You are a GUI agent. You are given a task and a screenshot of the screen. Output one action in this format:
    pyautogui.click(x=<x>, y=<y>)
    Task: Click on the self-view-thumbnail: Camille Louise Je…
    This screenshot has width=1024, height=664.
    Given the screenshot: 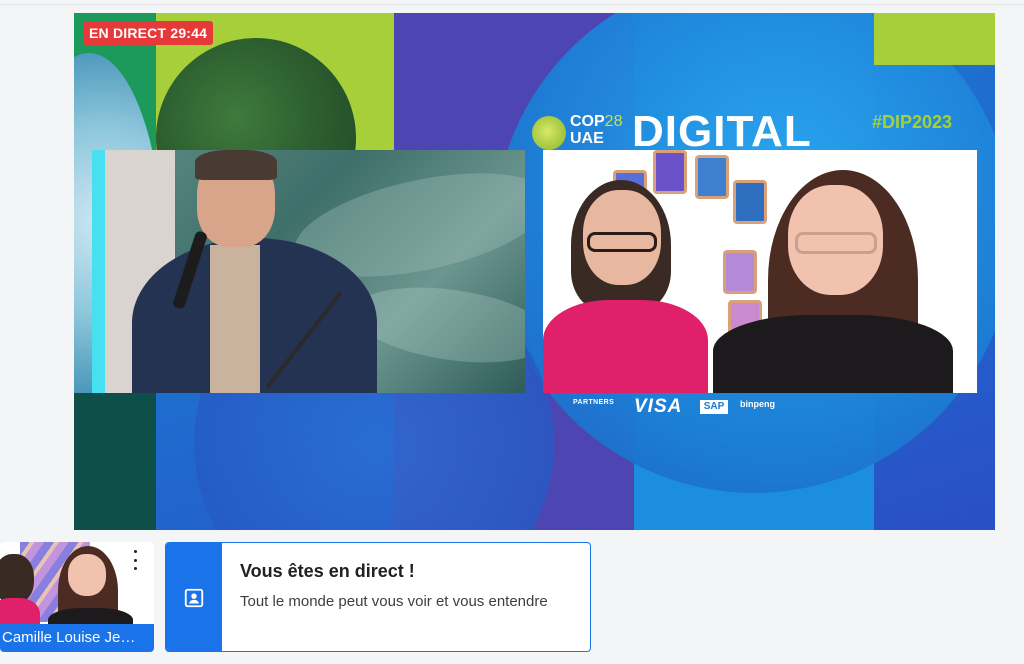 What is the action you would take?
    pyautogui.click(x=77, y=597)
    